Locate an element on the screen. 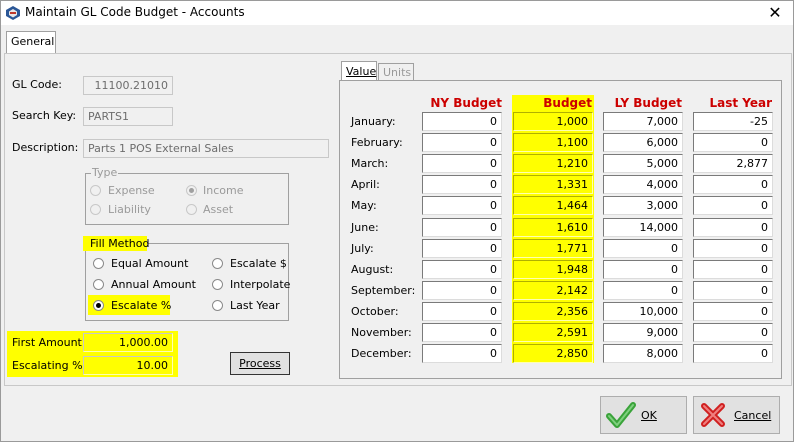  ly-budget-cell: 10,000 is located at coordinates (643, 311).